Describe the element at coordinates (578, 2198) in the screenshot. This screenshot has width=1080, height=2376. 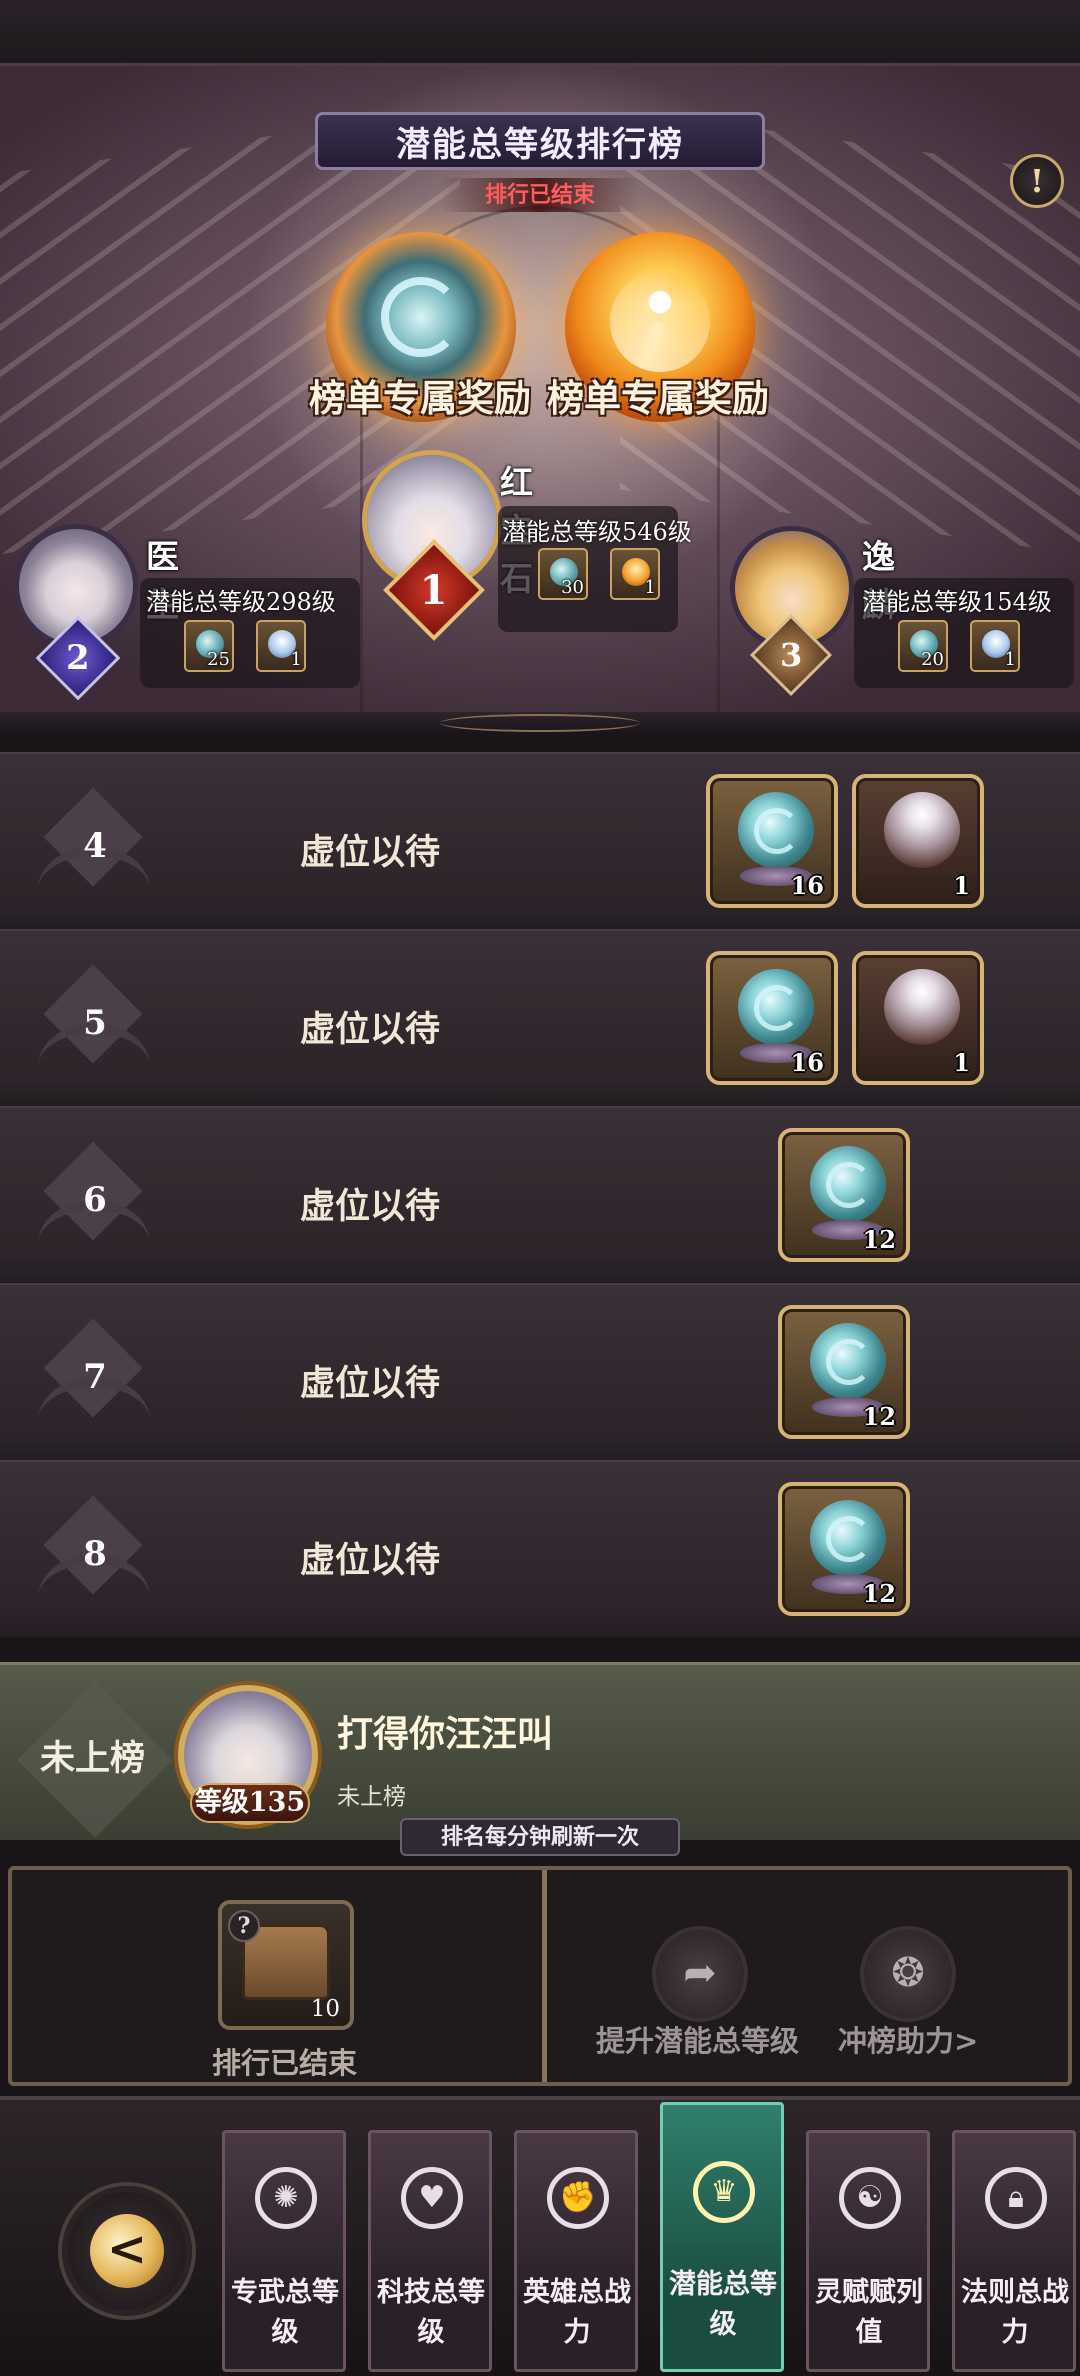
I see `fist-icon: ✊` at that location.